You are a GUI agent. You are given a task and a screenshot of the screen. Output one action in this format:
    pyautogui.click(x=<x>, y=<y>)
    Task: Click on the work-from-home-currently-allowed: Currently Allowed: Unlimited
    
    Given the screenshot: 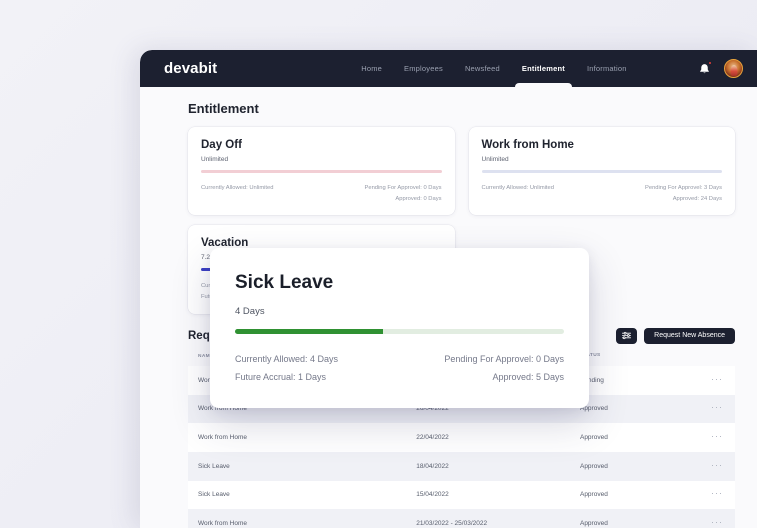 What is the action you would take?
    pyautogui.click(x=518, y=188)
    